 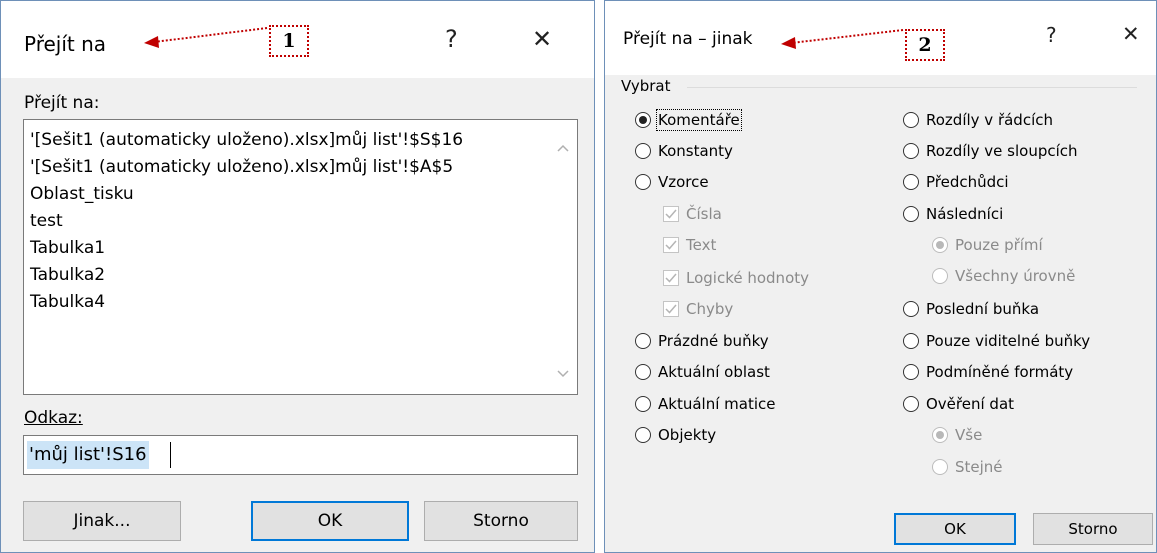 I want to click on radio-row-differences: Rozdíly v řádcích, so click(x=978, y=120).